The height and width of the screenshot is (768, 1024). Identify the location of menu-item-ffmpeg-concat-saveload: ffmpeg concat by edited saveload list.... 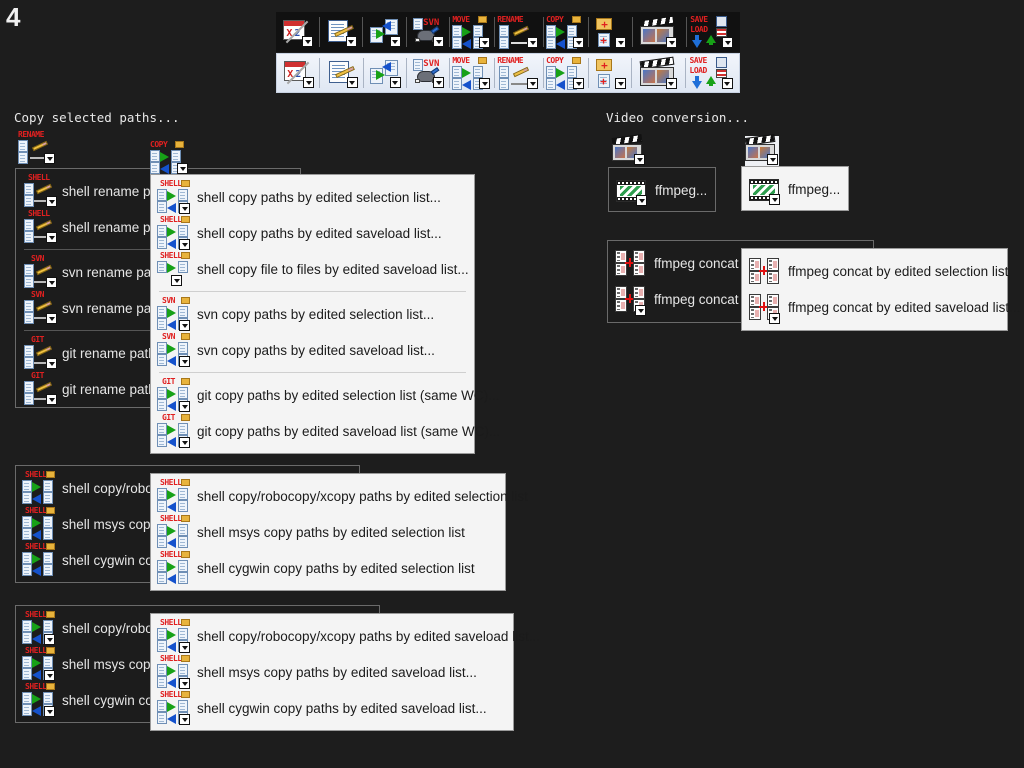
(881, 307).